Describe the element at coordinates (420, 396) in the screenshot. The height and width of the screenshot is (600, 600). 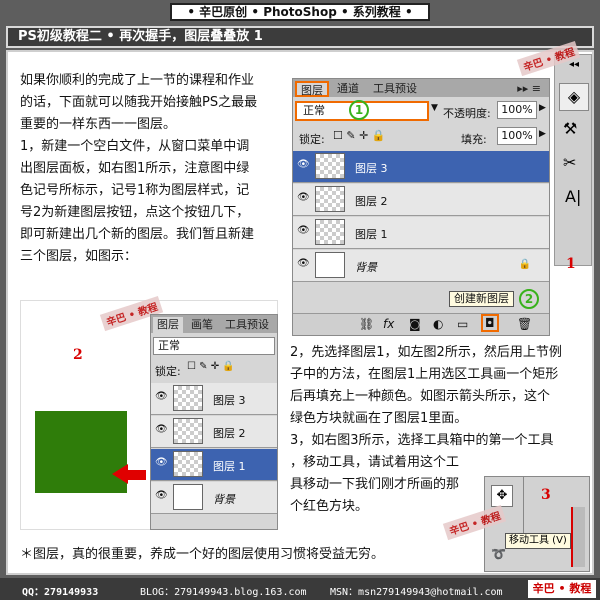
I see `step2-line: 后再填充上一种颜色。如图示箭头所示，这个` at that location.